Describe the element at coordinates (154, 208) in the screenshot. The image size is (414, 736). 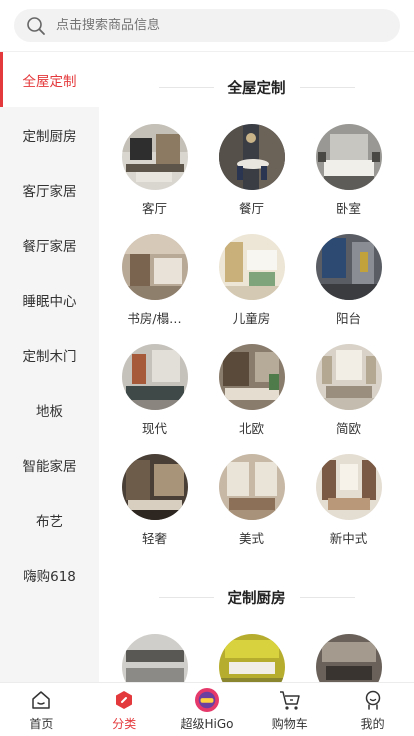
I see `subcategory-label: 客厅` at that location.